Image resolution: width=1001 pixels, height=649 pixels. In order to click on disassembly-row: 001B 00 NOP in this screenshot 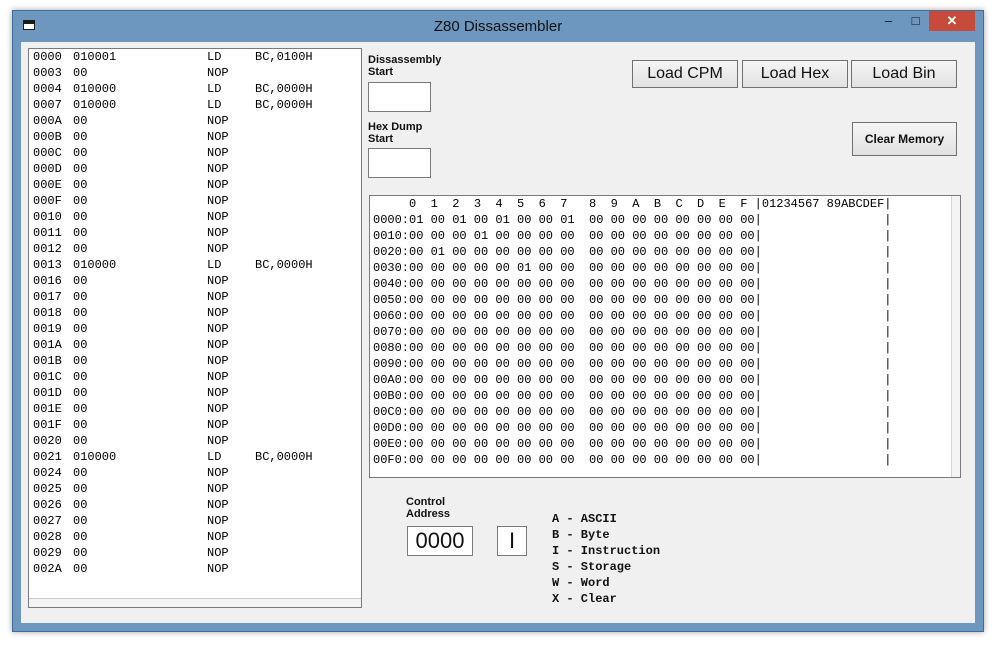, I will do `click(195, 361)`.